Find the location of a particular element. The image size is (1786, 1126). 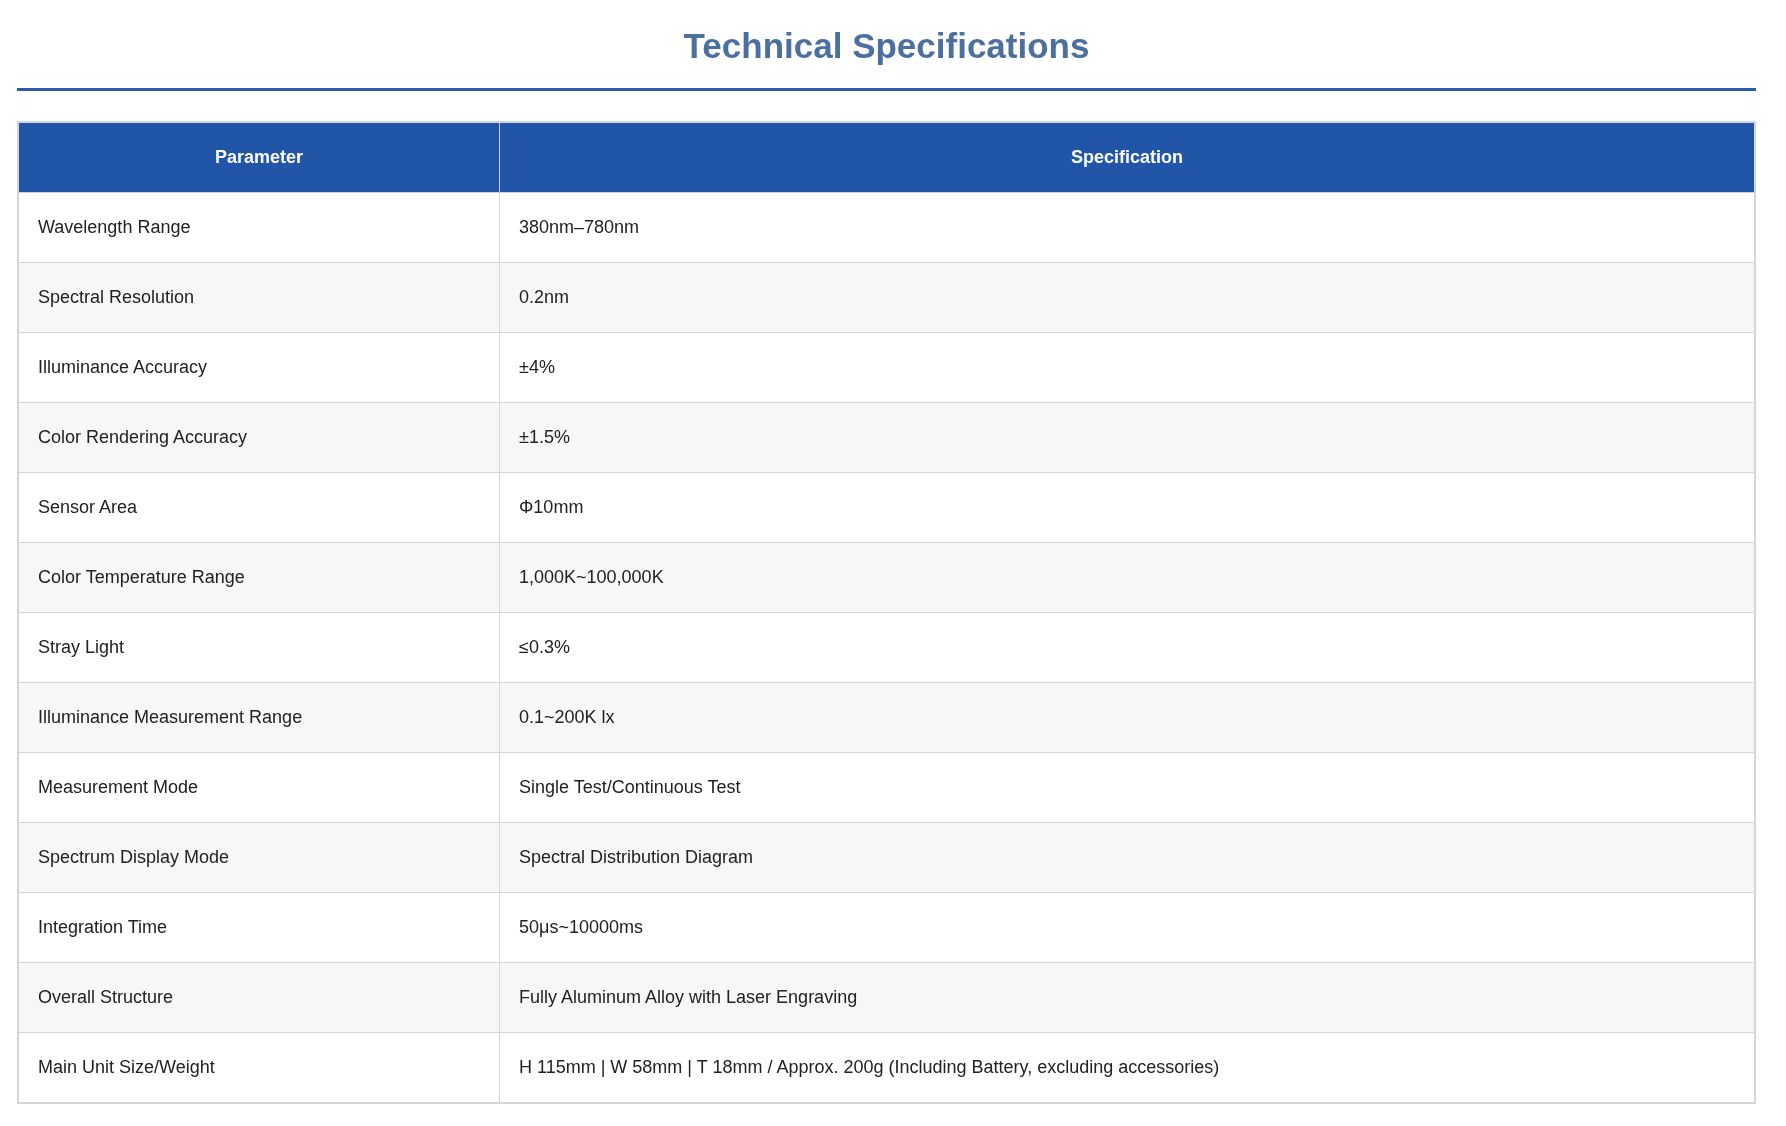

table-cell: Color Temperature Range is located at coordinates (259, 577).